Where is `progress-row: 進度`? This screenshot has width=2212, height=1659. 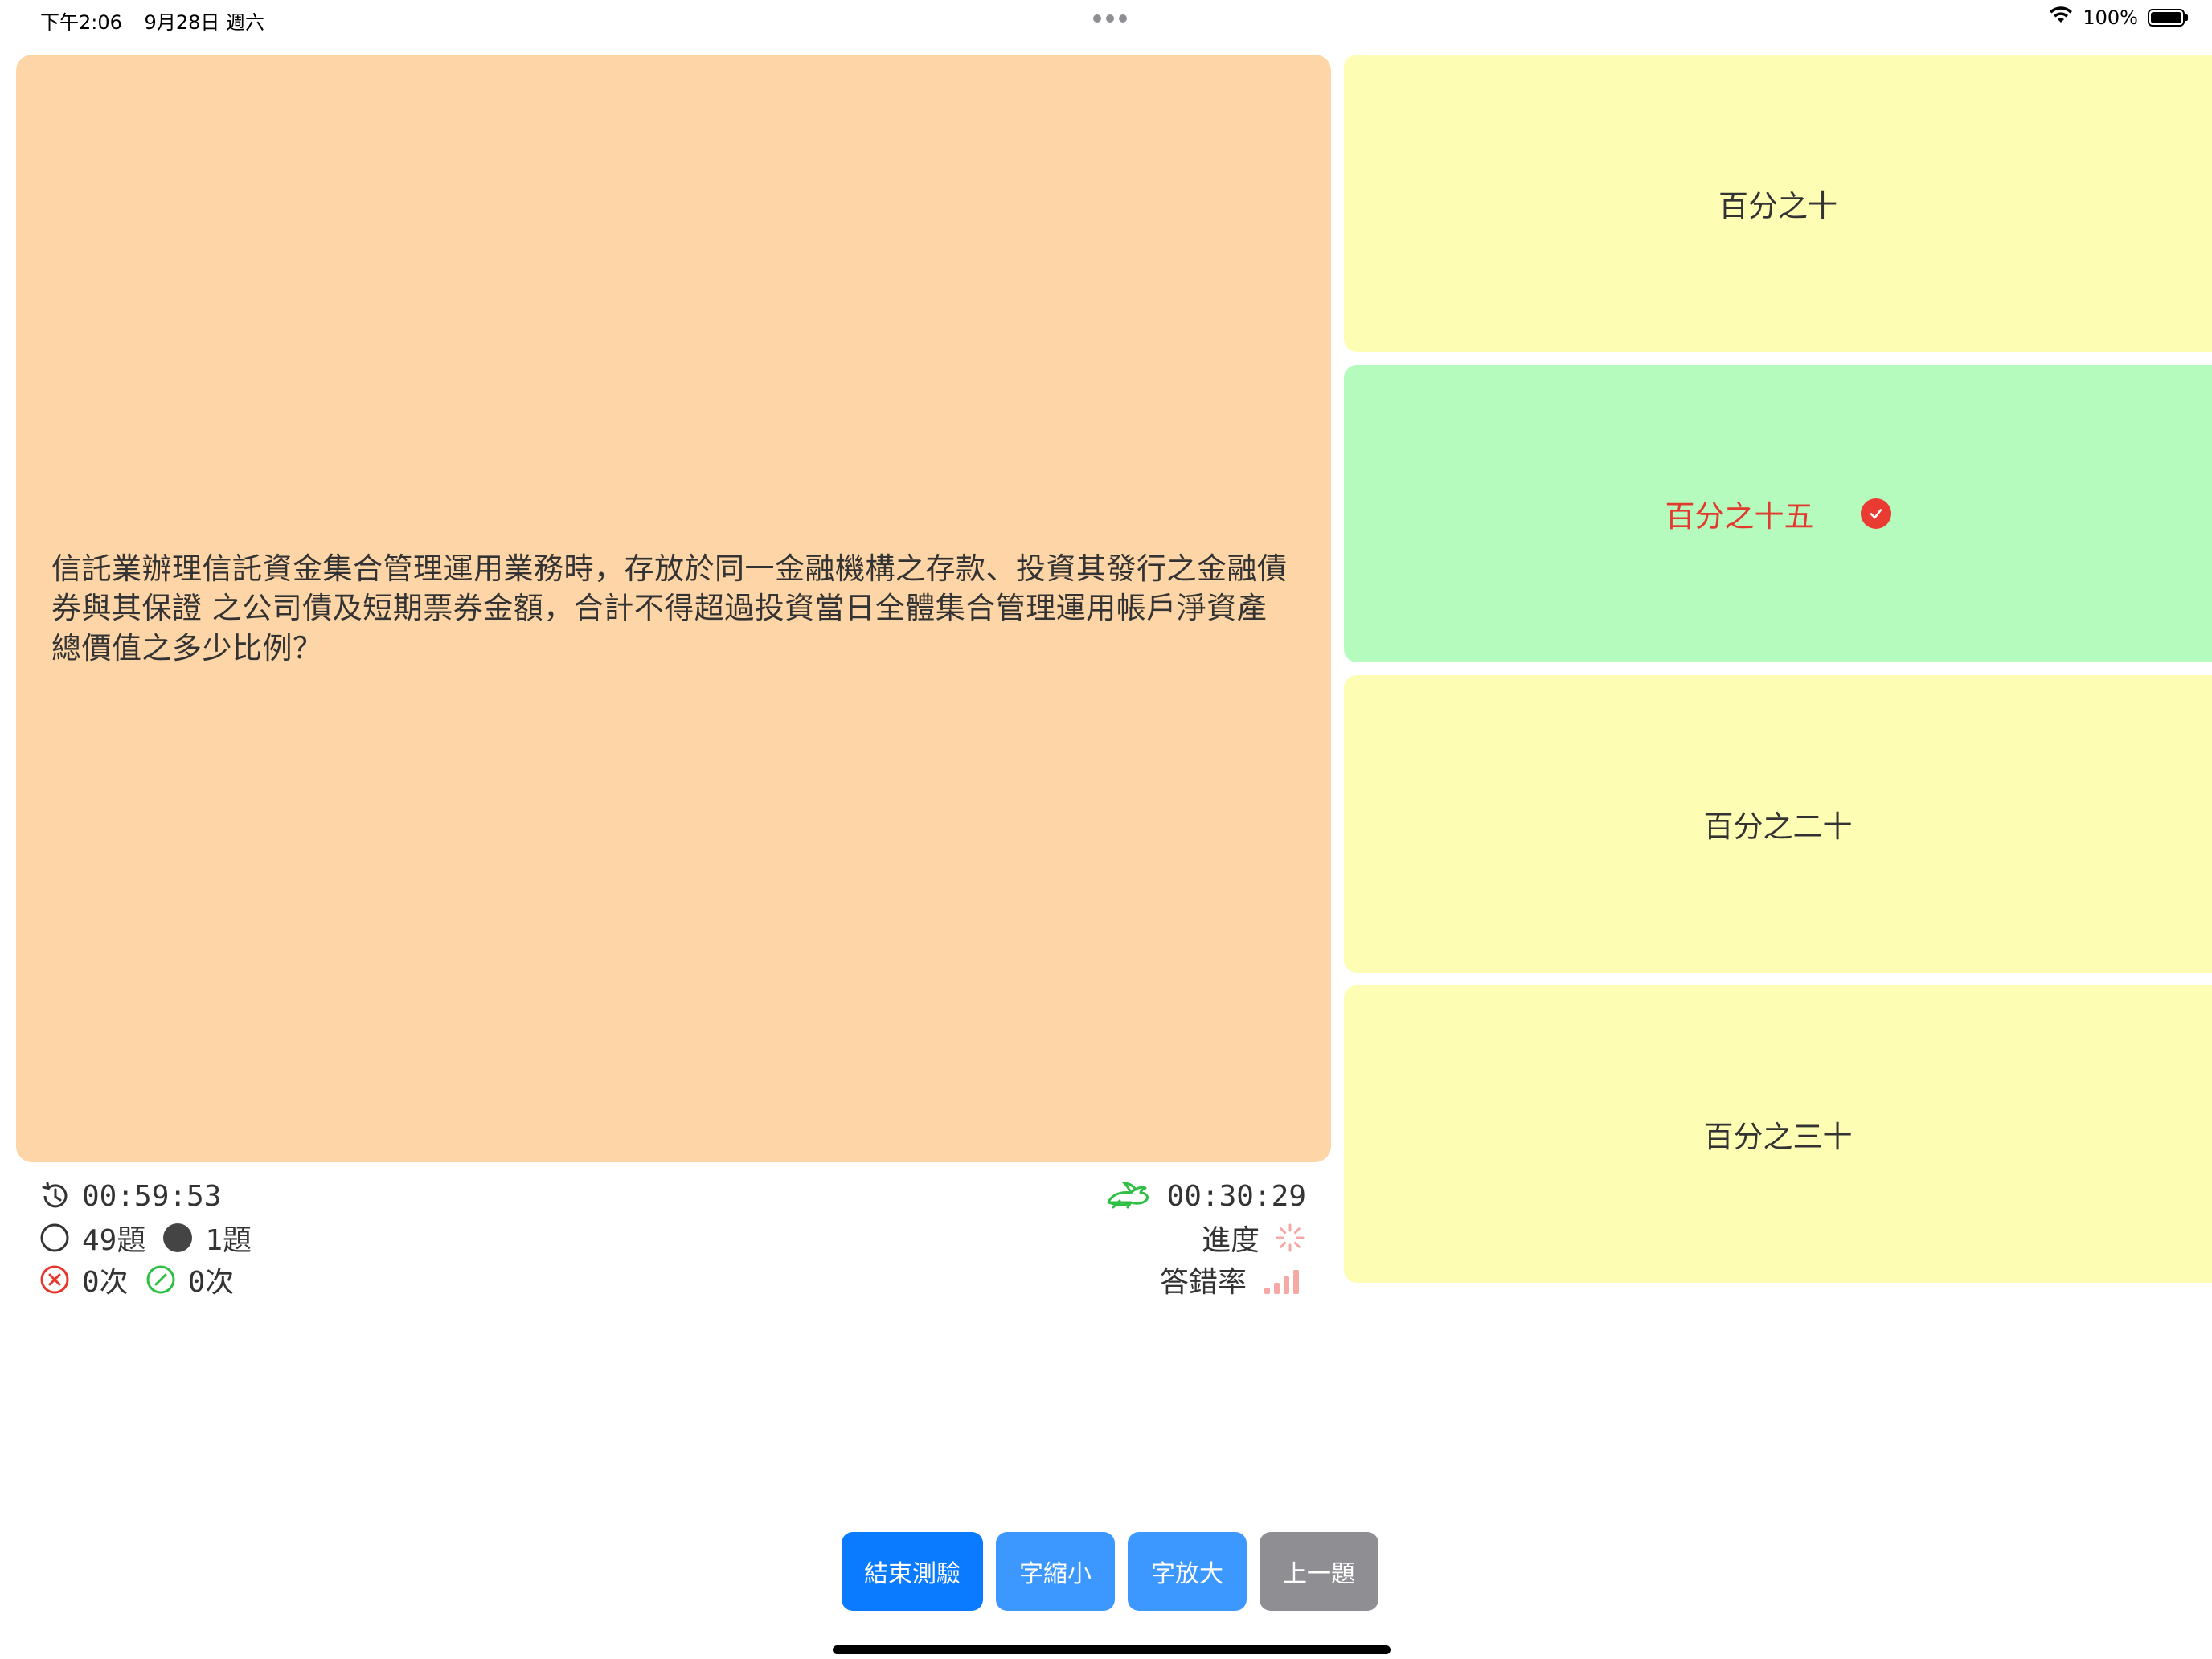 progress-row: 進度 is located at coordinates (1204, 1238).